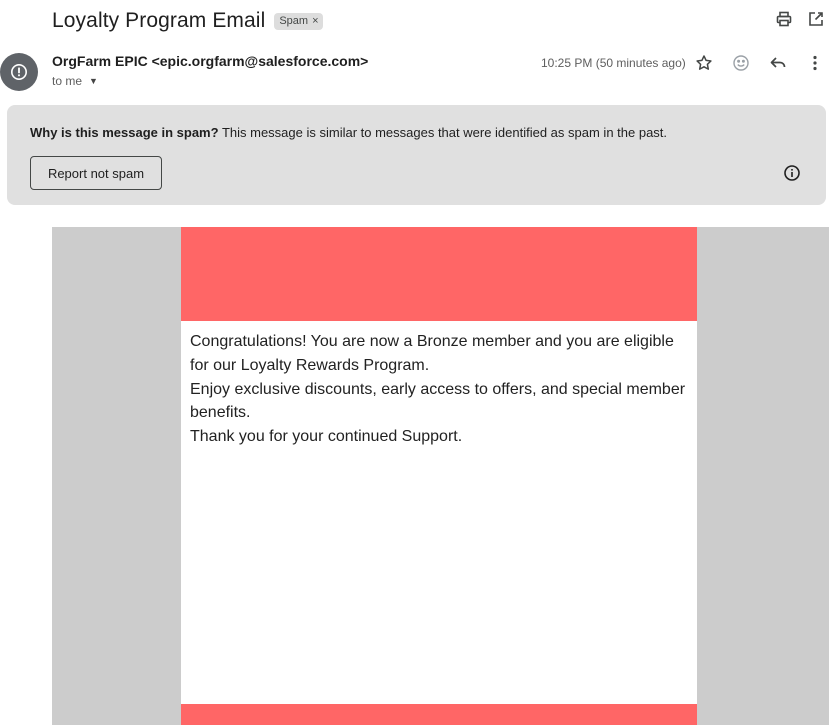 The height and width of the screenshot is (725, 829). Describe the element at coordinates (815, 63) in the screenshot. I see `more-options-icon` at that location.